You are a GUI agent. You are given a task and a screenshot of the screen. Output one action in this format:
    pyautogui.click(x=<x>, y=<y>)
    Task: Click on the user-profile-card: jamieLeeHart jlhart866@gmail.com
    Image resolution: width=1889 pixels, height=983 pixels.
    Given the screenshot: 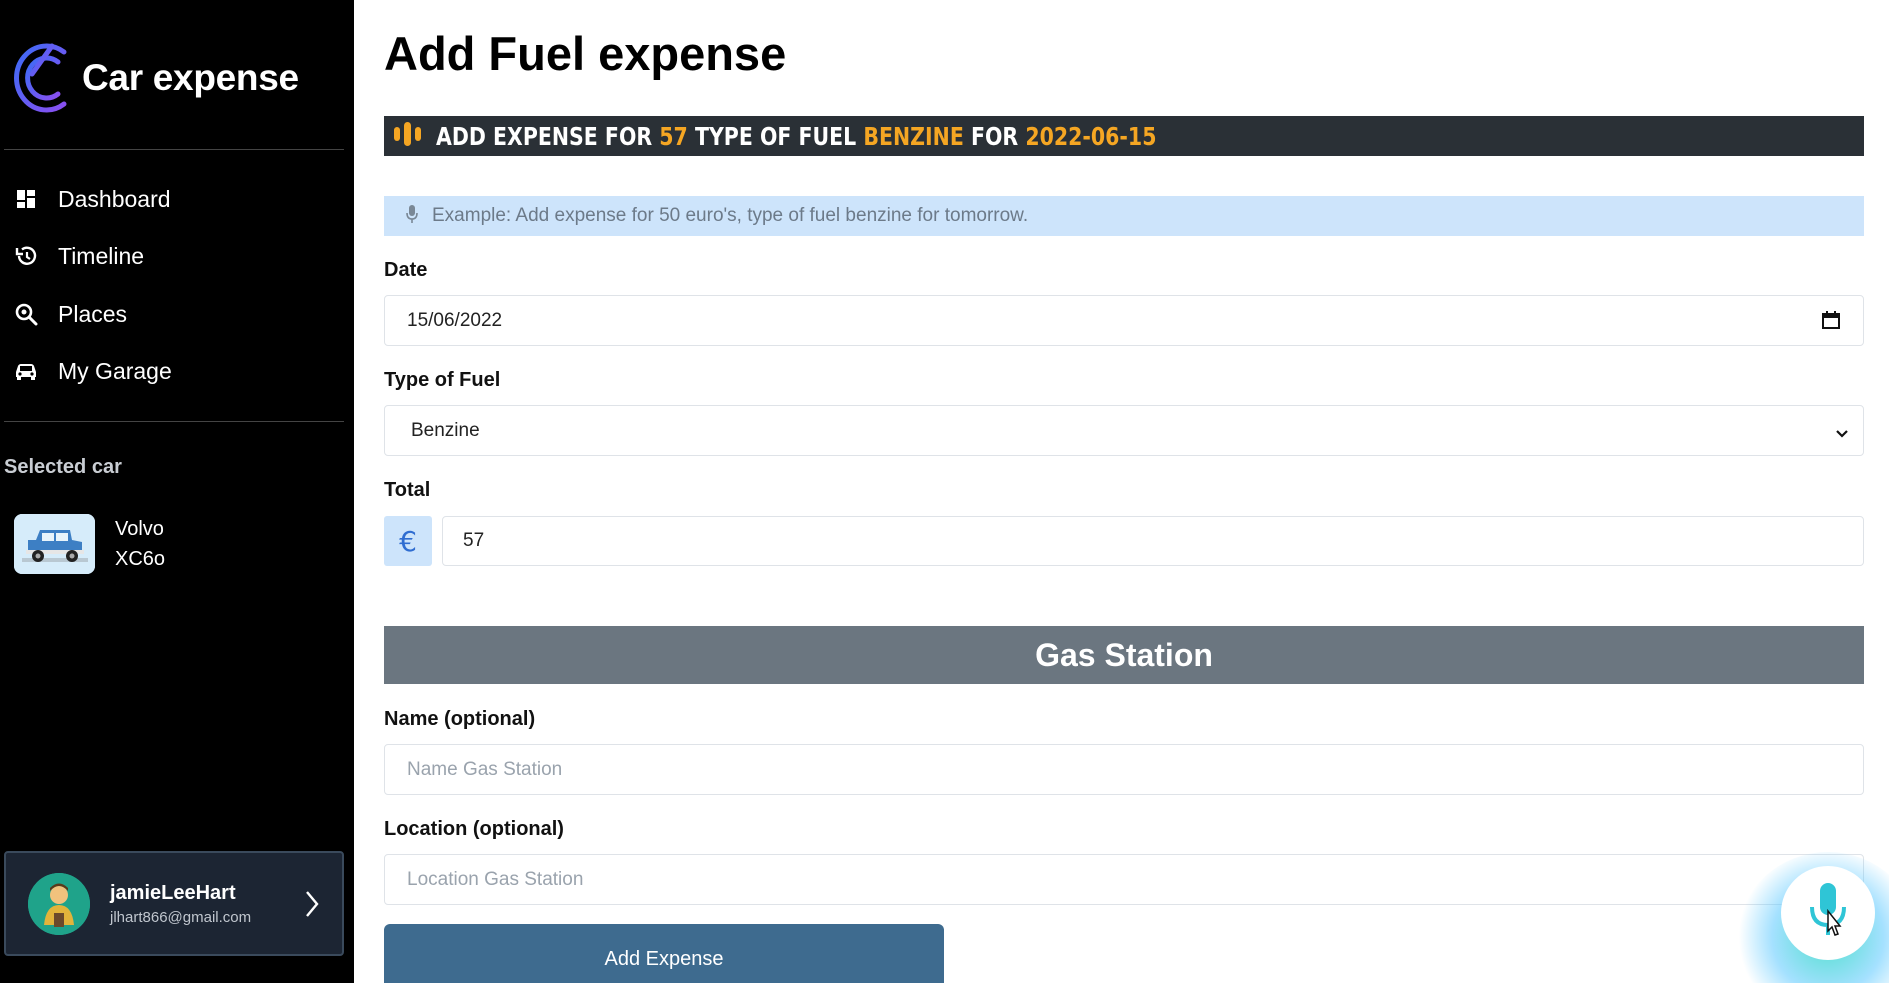 What is the action you would take?
    pyautogui.click(x=174, y=903)
    